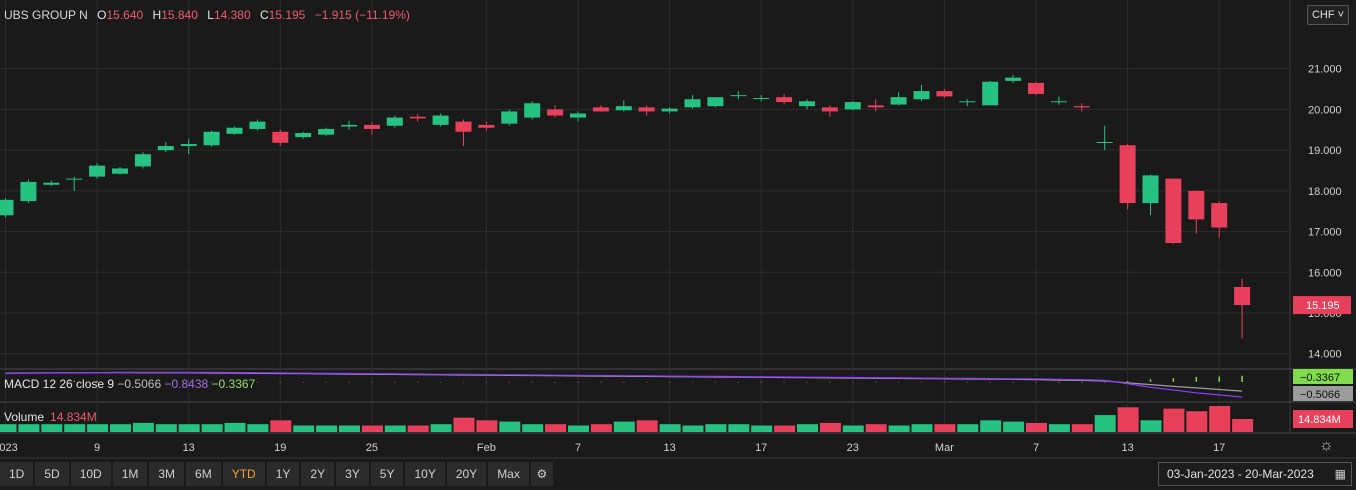  Describe the element at coordinates (508, 474) in the screenshot. I see `period-button-max: Max` at that location.